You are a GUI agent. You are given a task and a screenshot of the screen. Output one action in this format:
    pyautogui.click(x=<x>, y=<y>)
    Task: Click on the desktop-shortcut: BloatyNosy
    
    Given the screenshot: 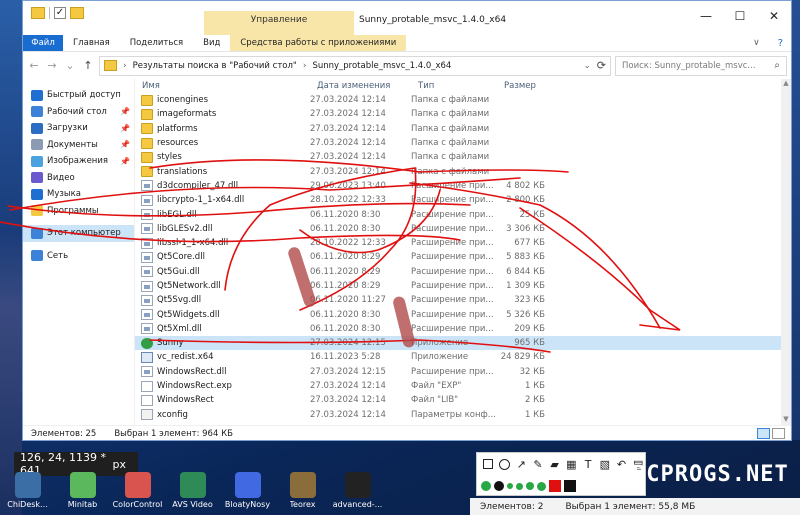 What is the action you would take?
    pyautogui.click(x=247, y=492)
    